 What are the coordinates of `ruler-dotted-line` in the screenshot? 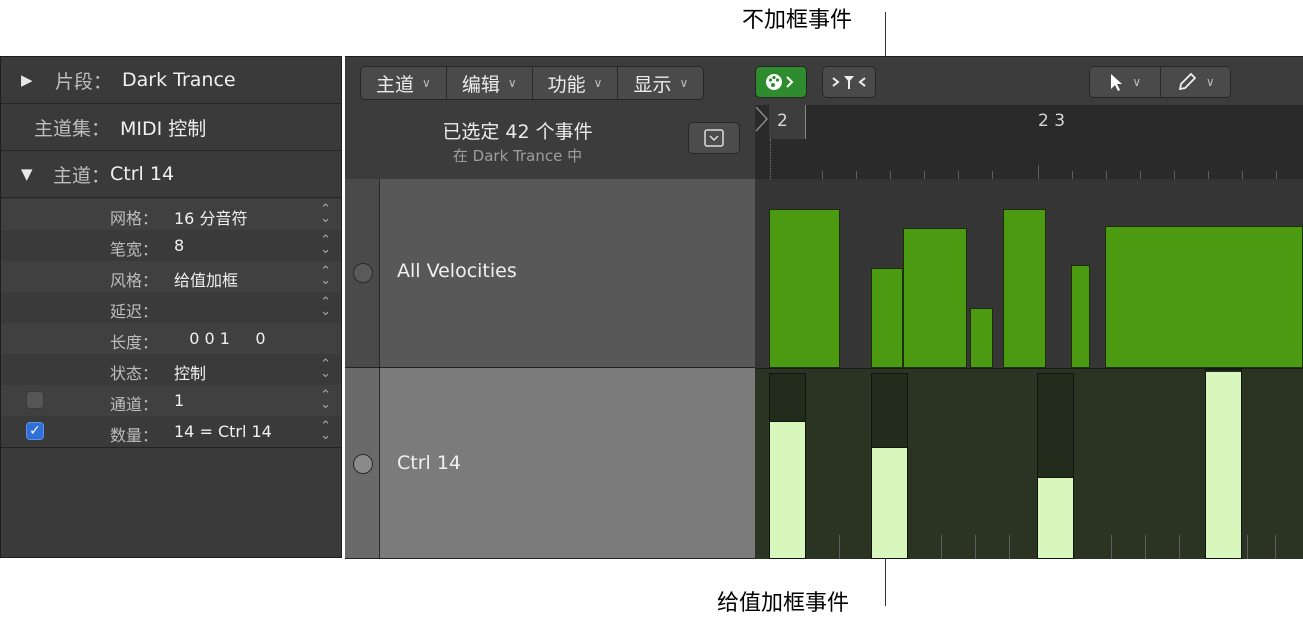 It's located at (771, 159).